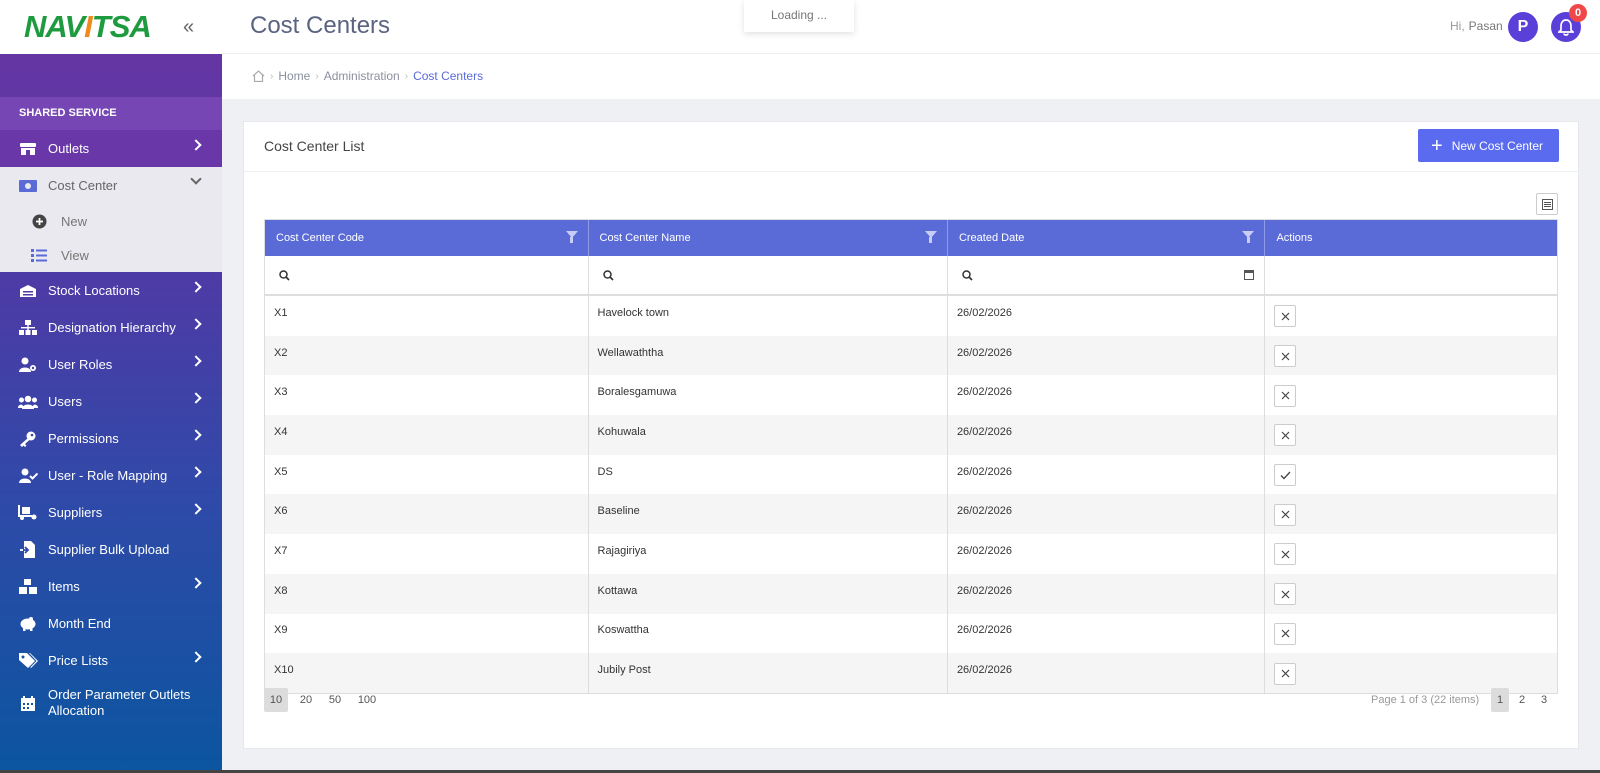  I want to click on page-1: 1, so click(1500, 700).